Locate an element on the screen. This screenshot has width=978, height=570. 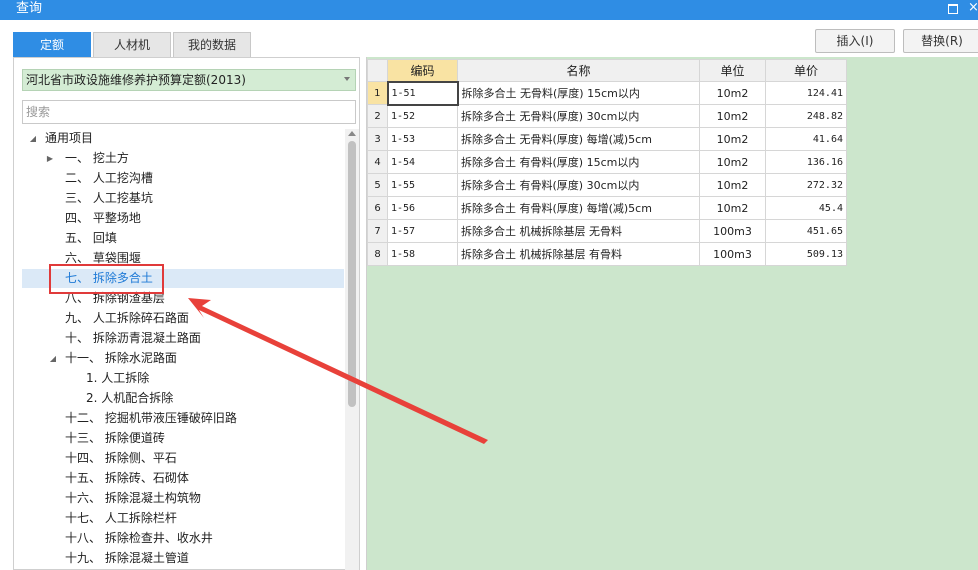
tree-node-label: 通用项目 is located at coordinates (69, 138).